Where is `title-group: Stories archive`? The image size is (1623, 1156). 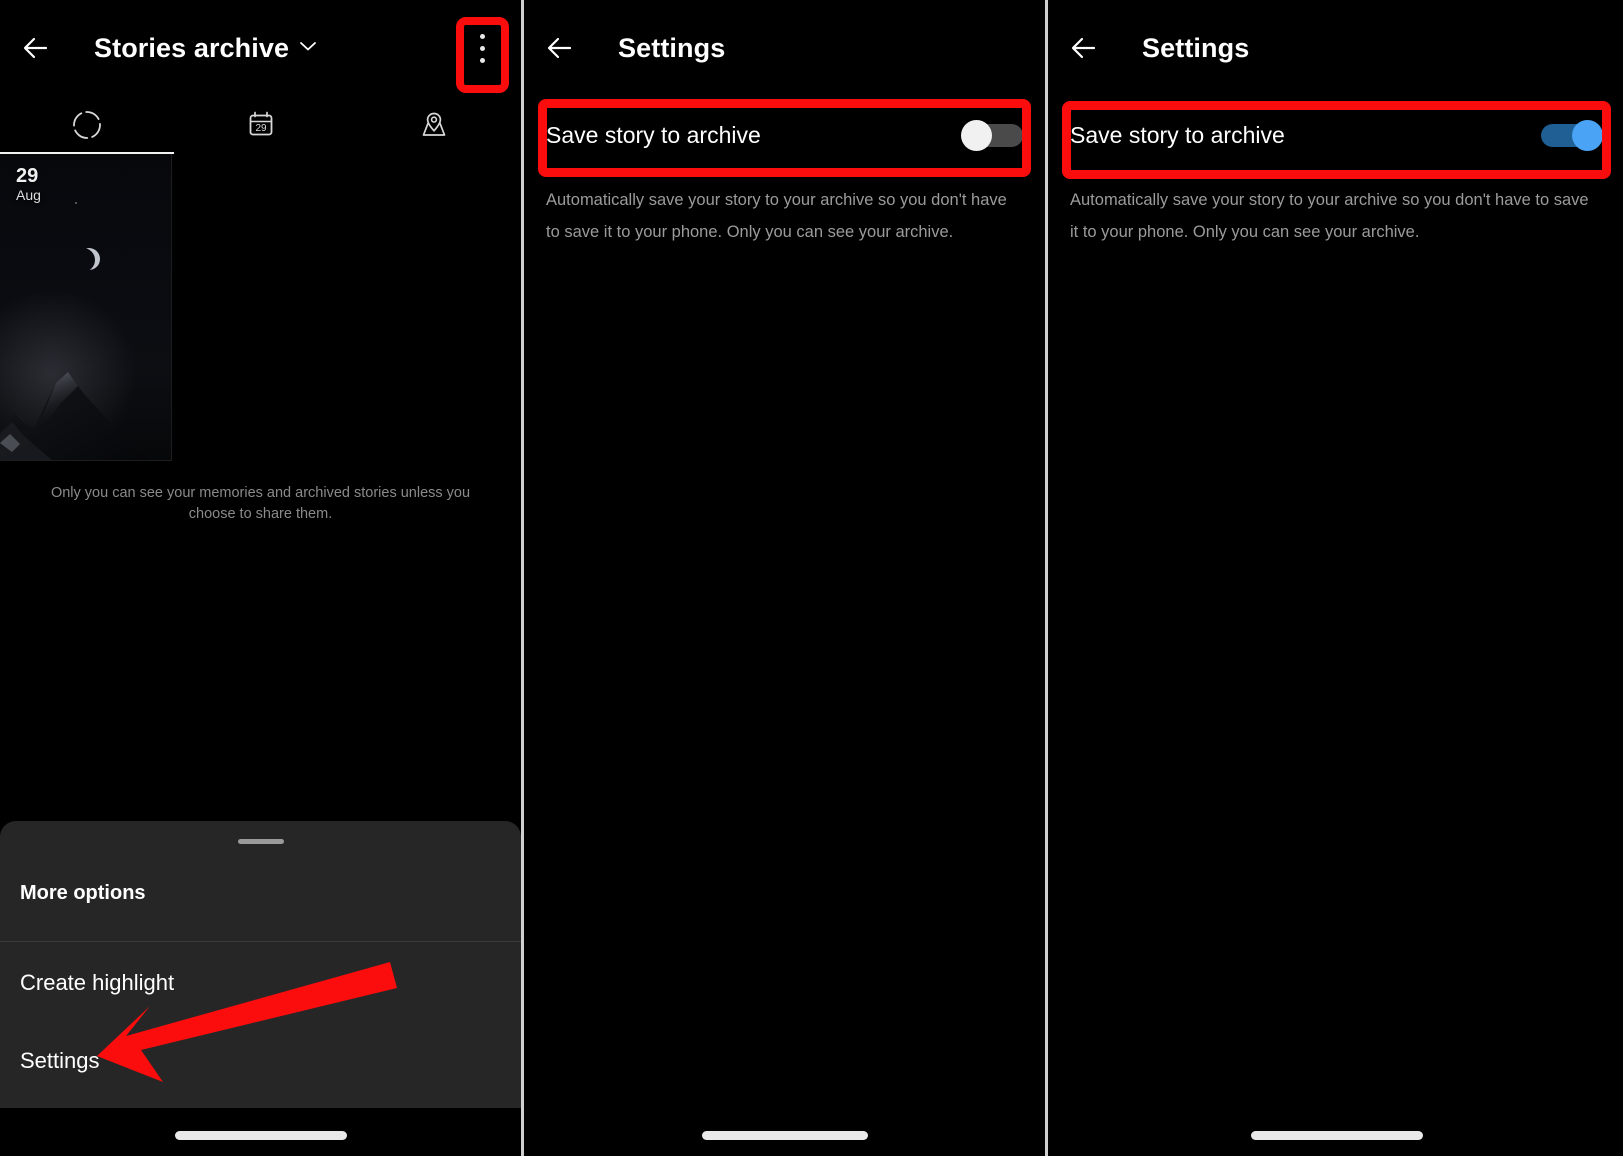
title-group: Stories archive is located at coordinates (205, 48).